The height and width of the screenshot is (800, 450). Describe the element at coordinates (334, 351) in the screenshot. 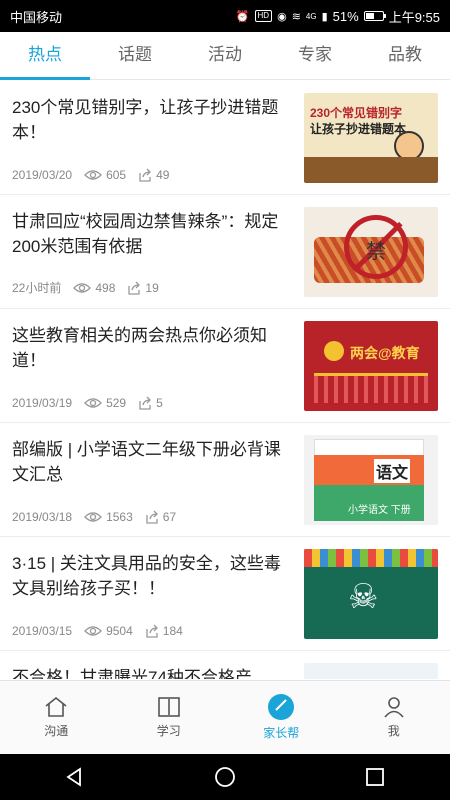

I see `emblem-icon` at that location.